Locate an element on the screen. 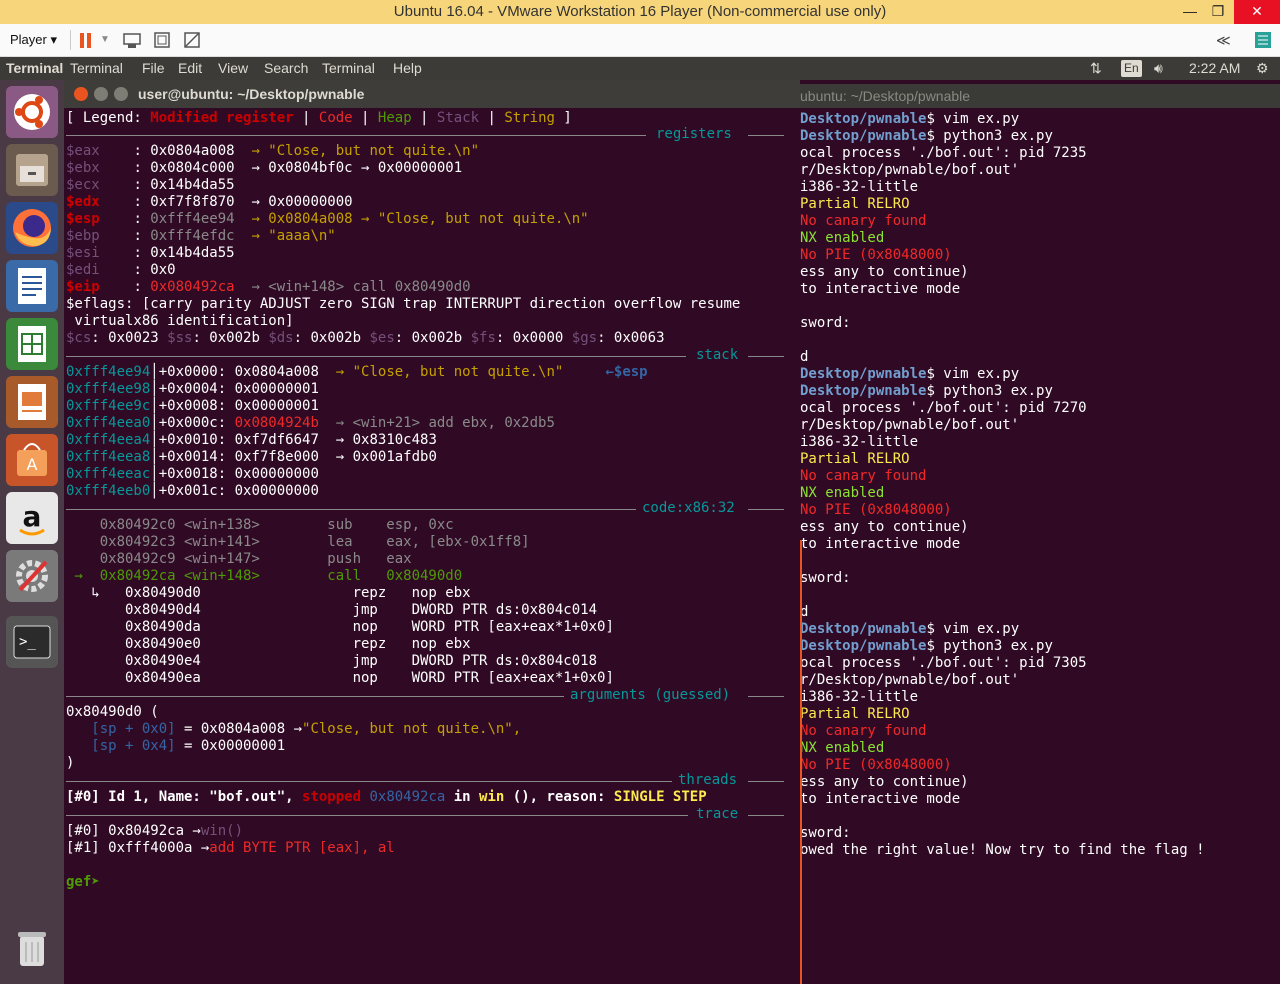  svg-text: A is located at coordinates (32, 464).